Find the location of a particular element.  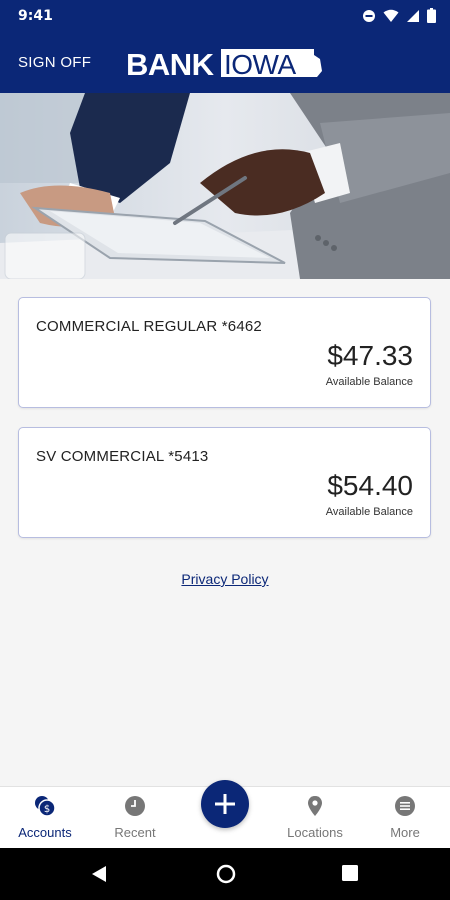

system-navigation-bar is located at coordinates (225, 874).